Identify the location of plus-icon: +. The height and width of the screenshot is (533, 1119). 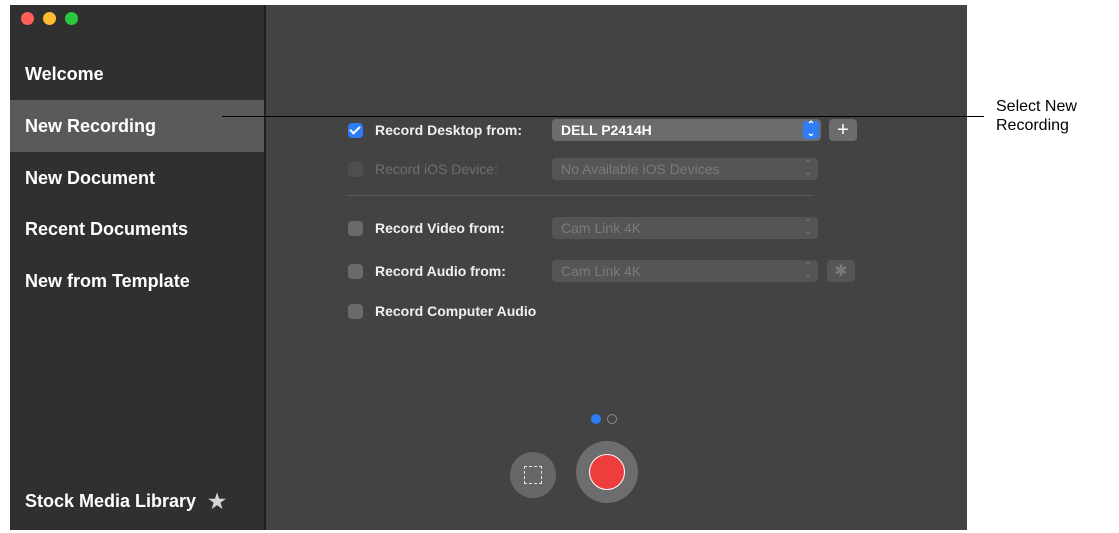
(843, 129).